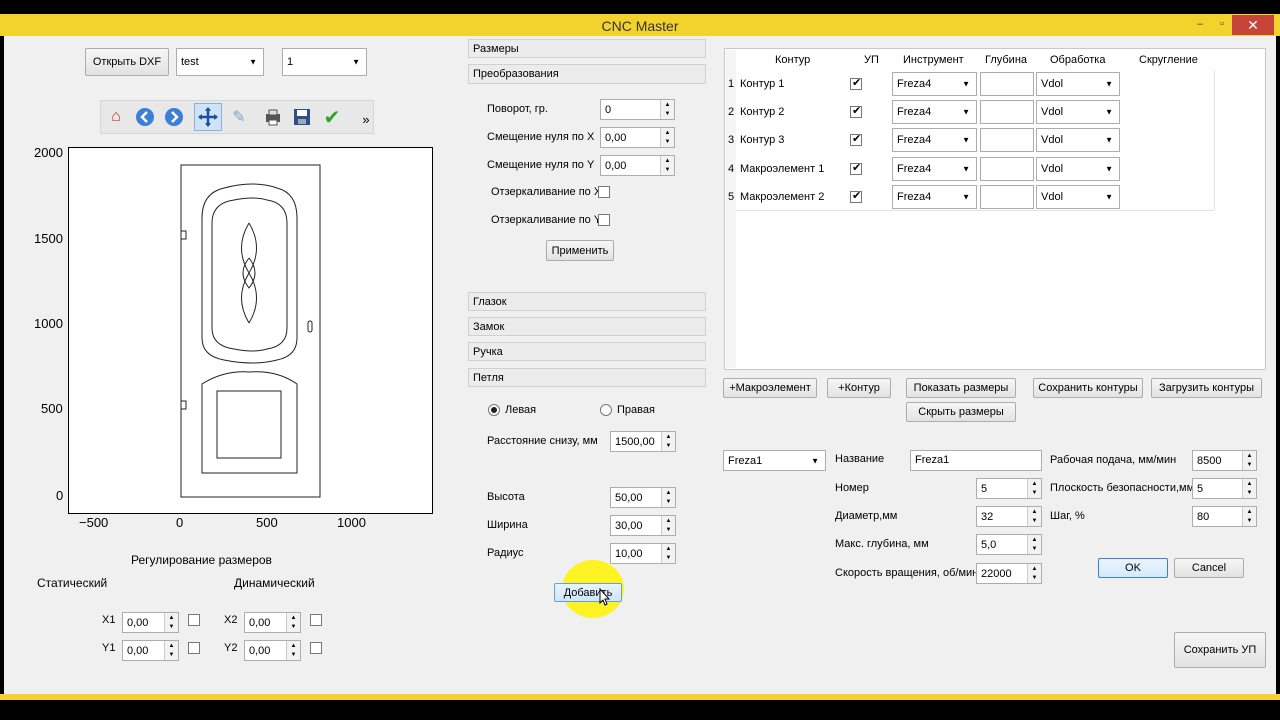  I want to click on mirror-x-checkbox, so click(604, 192).